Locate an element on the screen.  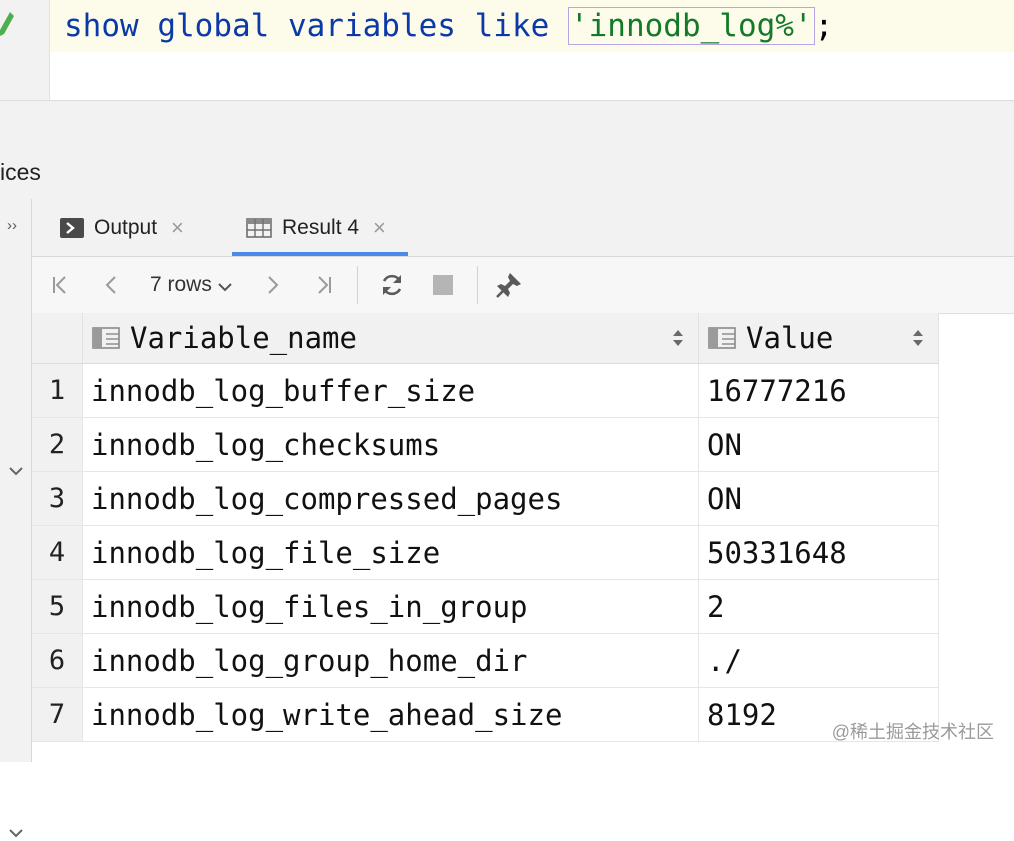
previous-page-button is located at coordinates (111, 285).